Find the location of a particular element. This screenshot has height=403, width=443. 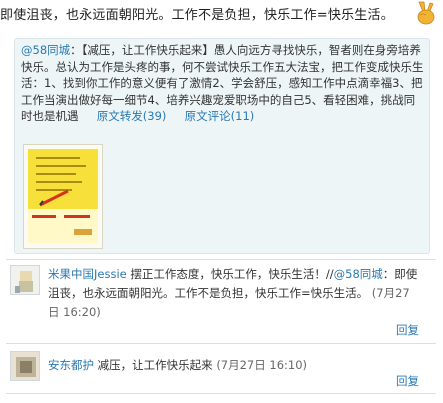

post-image-thumbnail is located at coordinates (63, 196).